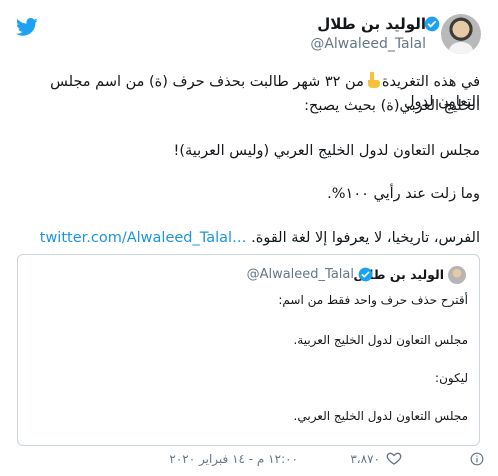 The width and height of the screenshot is (498, 476). Describe the element at coordinates (27, 27) in the screenshot. I see `twitter-bird-icon` at that location.